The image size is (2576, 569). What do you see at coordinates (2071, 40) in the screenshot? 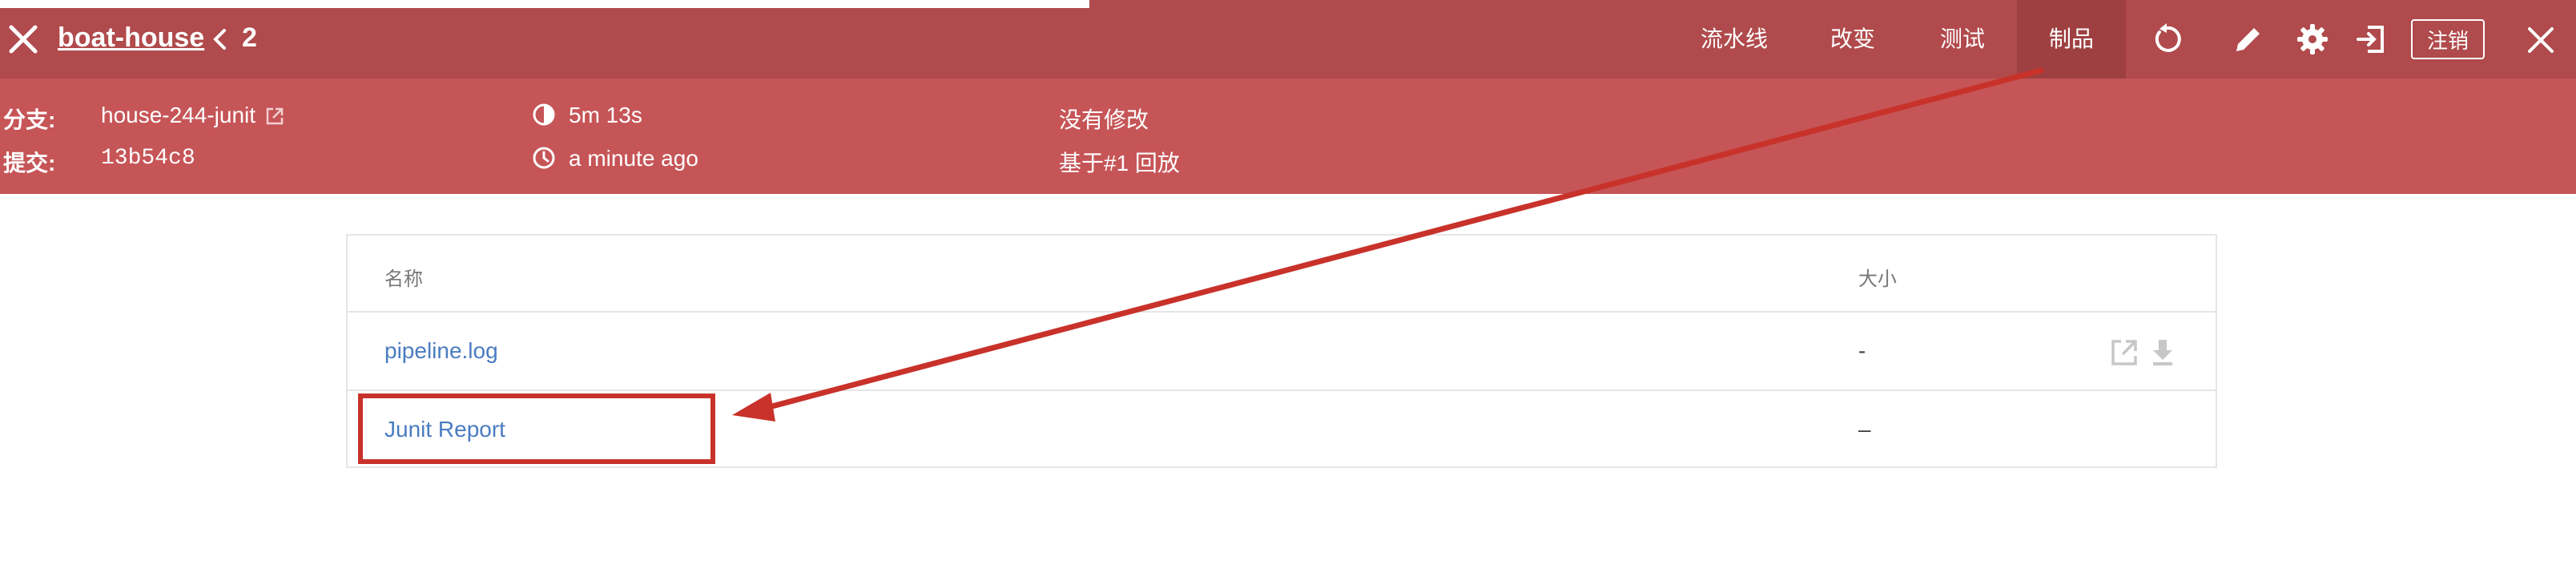
I see `tab-artifacts: 制品` at bounding box center [2071, 40].